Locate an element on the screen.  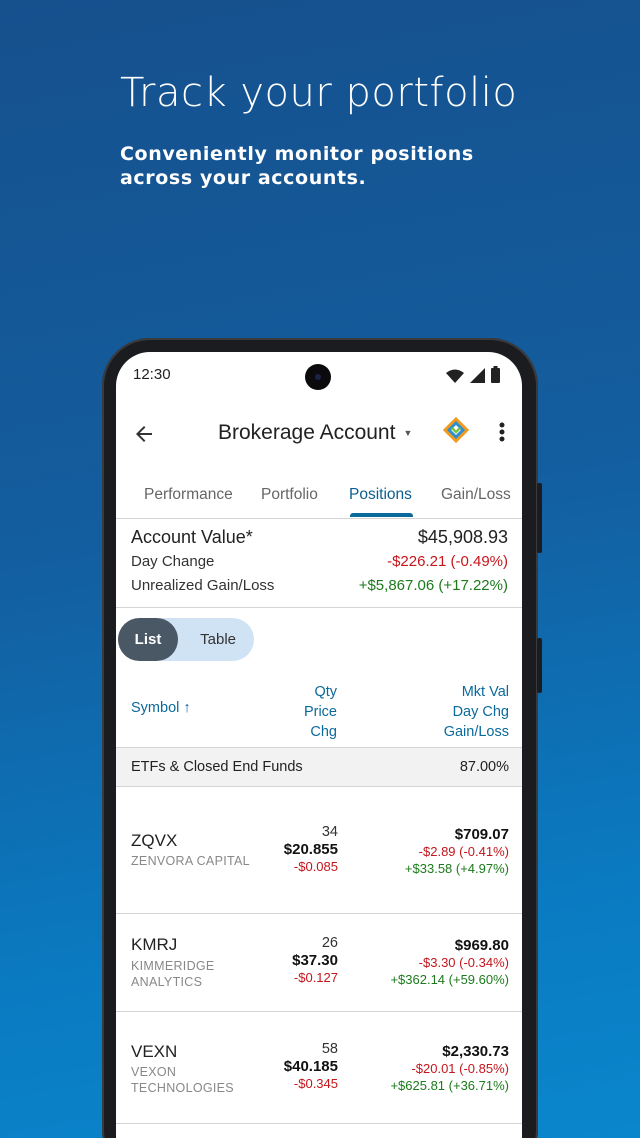
position-price-change: -$0.345 is located at coordinates (315, 1083).